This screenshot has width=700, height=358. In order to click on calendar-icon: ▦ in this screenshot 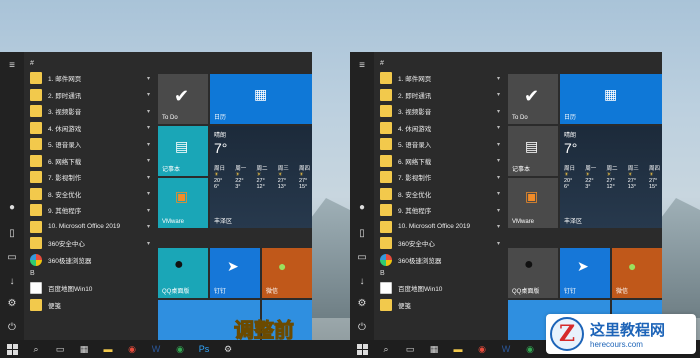, I will do `click(611, 94)`.